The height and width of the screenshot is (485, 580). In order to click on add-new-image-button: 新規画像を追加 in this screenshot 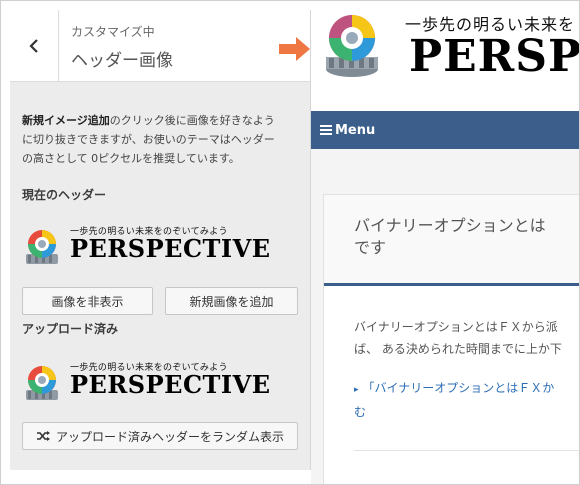, I will do `click(231, 301)`.